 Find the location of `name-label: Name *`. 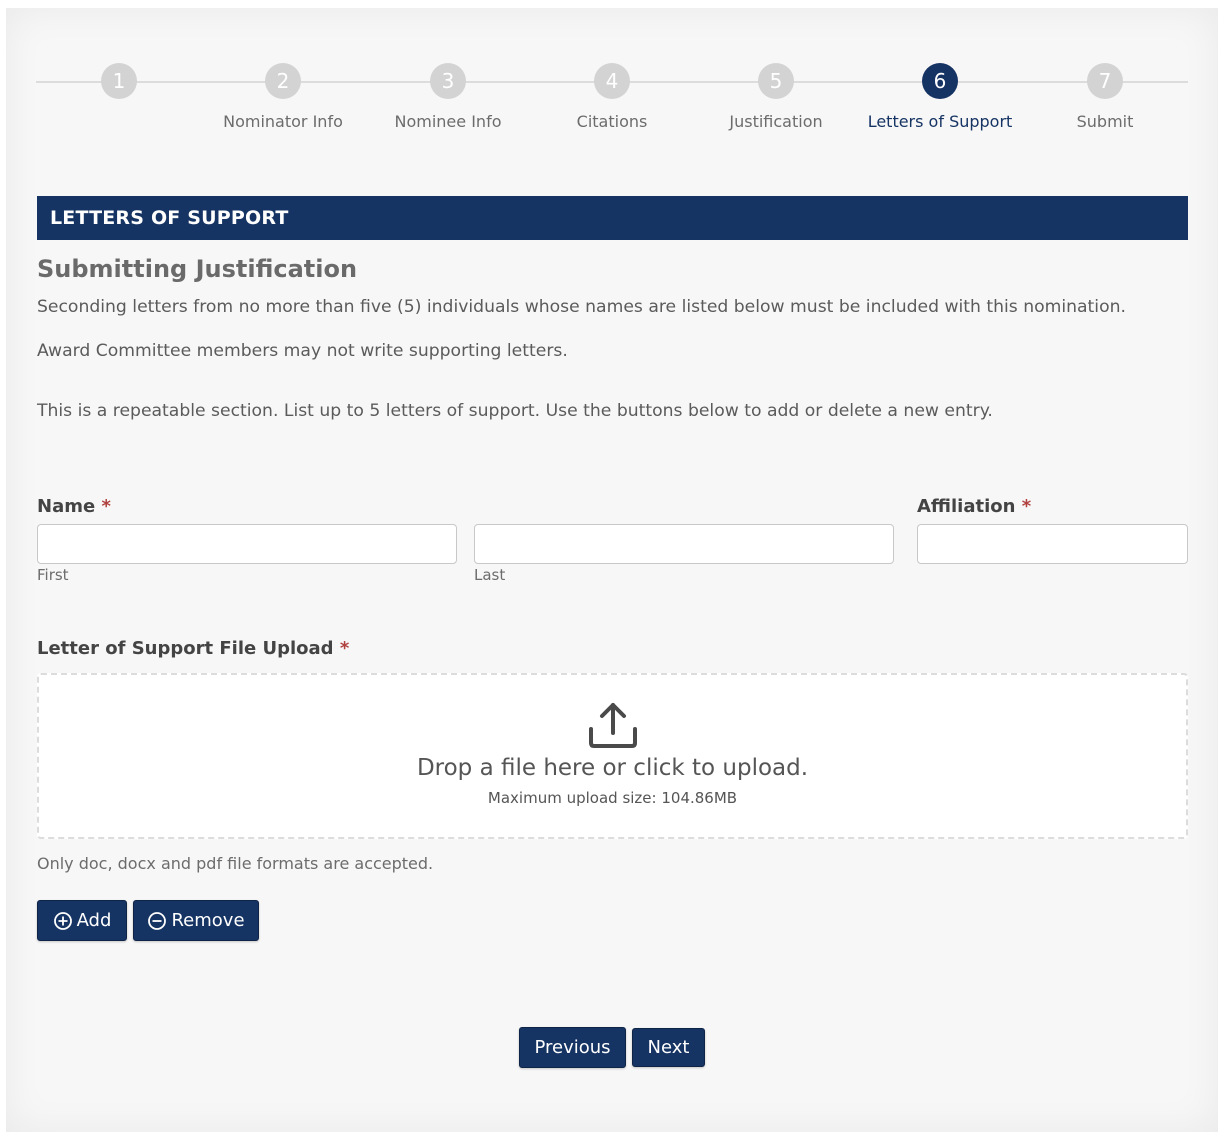

name-label: Name * is located at coordinates (74, 506).